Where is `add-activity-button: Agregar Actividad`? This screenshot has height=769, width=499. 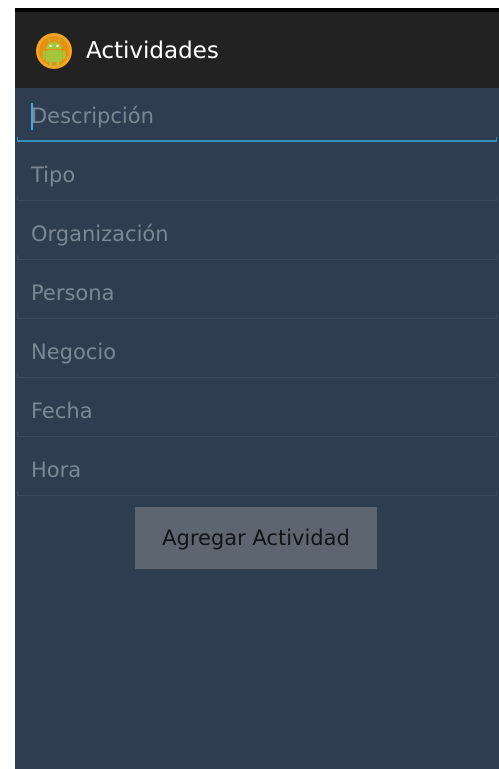
add-activity-button: Agregar Actividad is located at coordinates (256, 538).